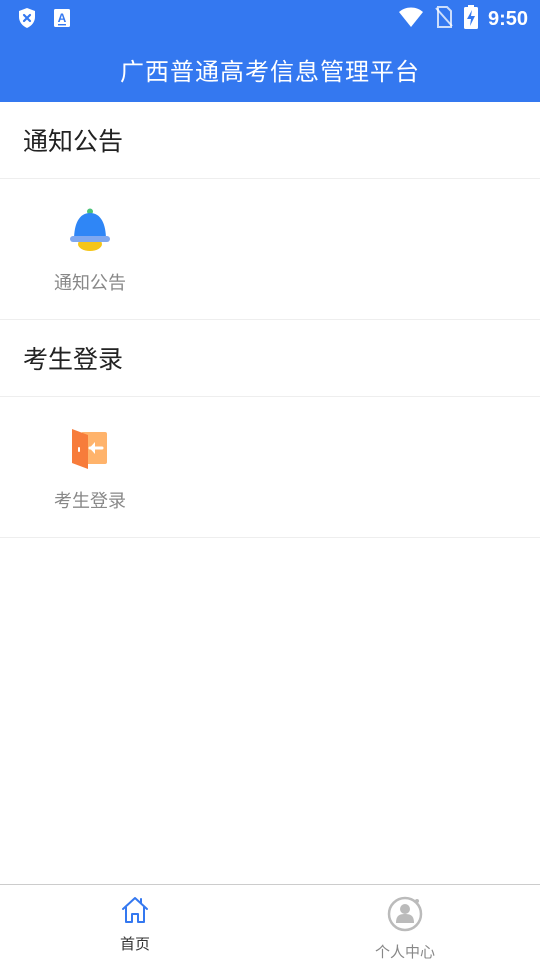 The image size is (540, 960). Describe the element at coordinates (73, 141) in the screenshot. I see `section-title: 通知公告` at that location.